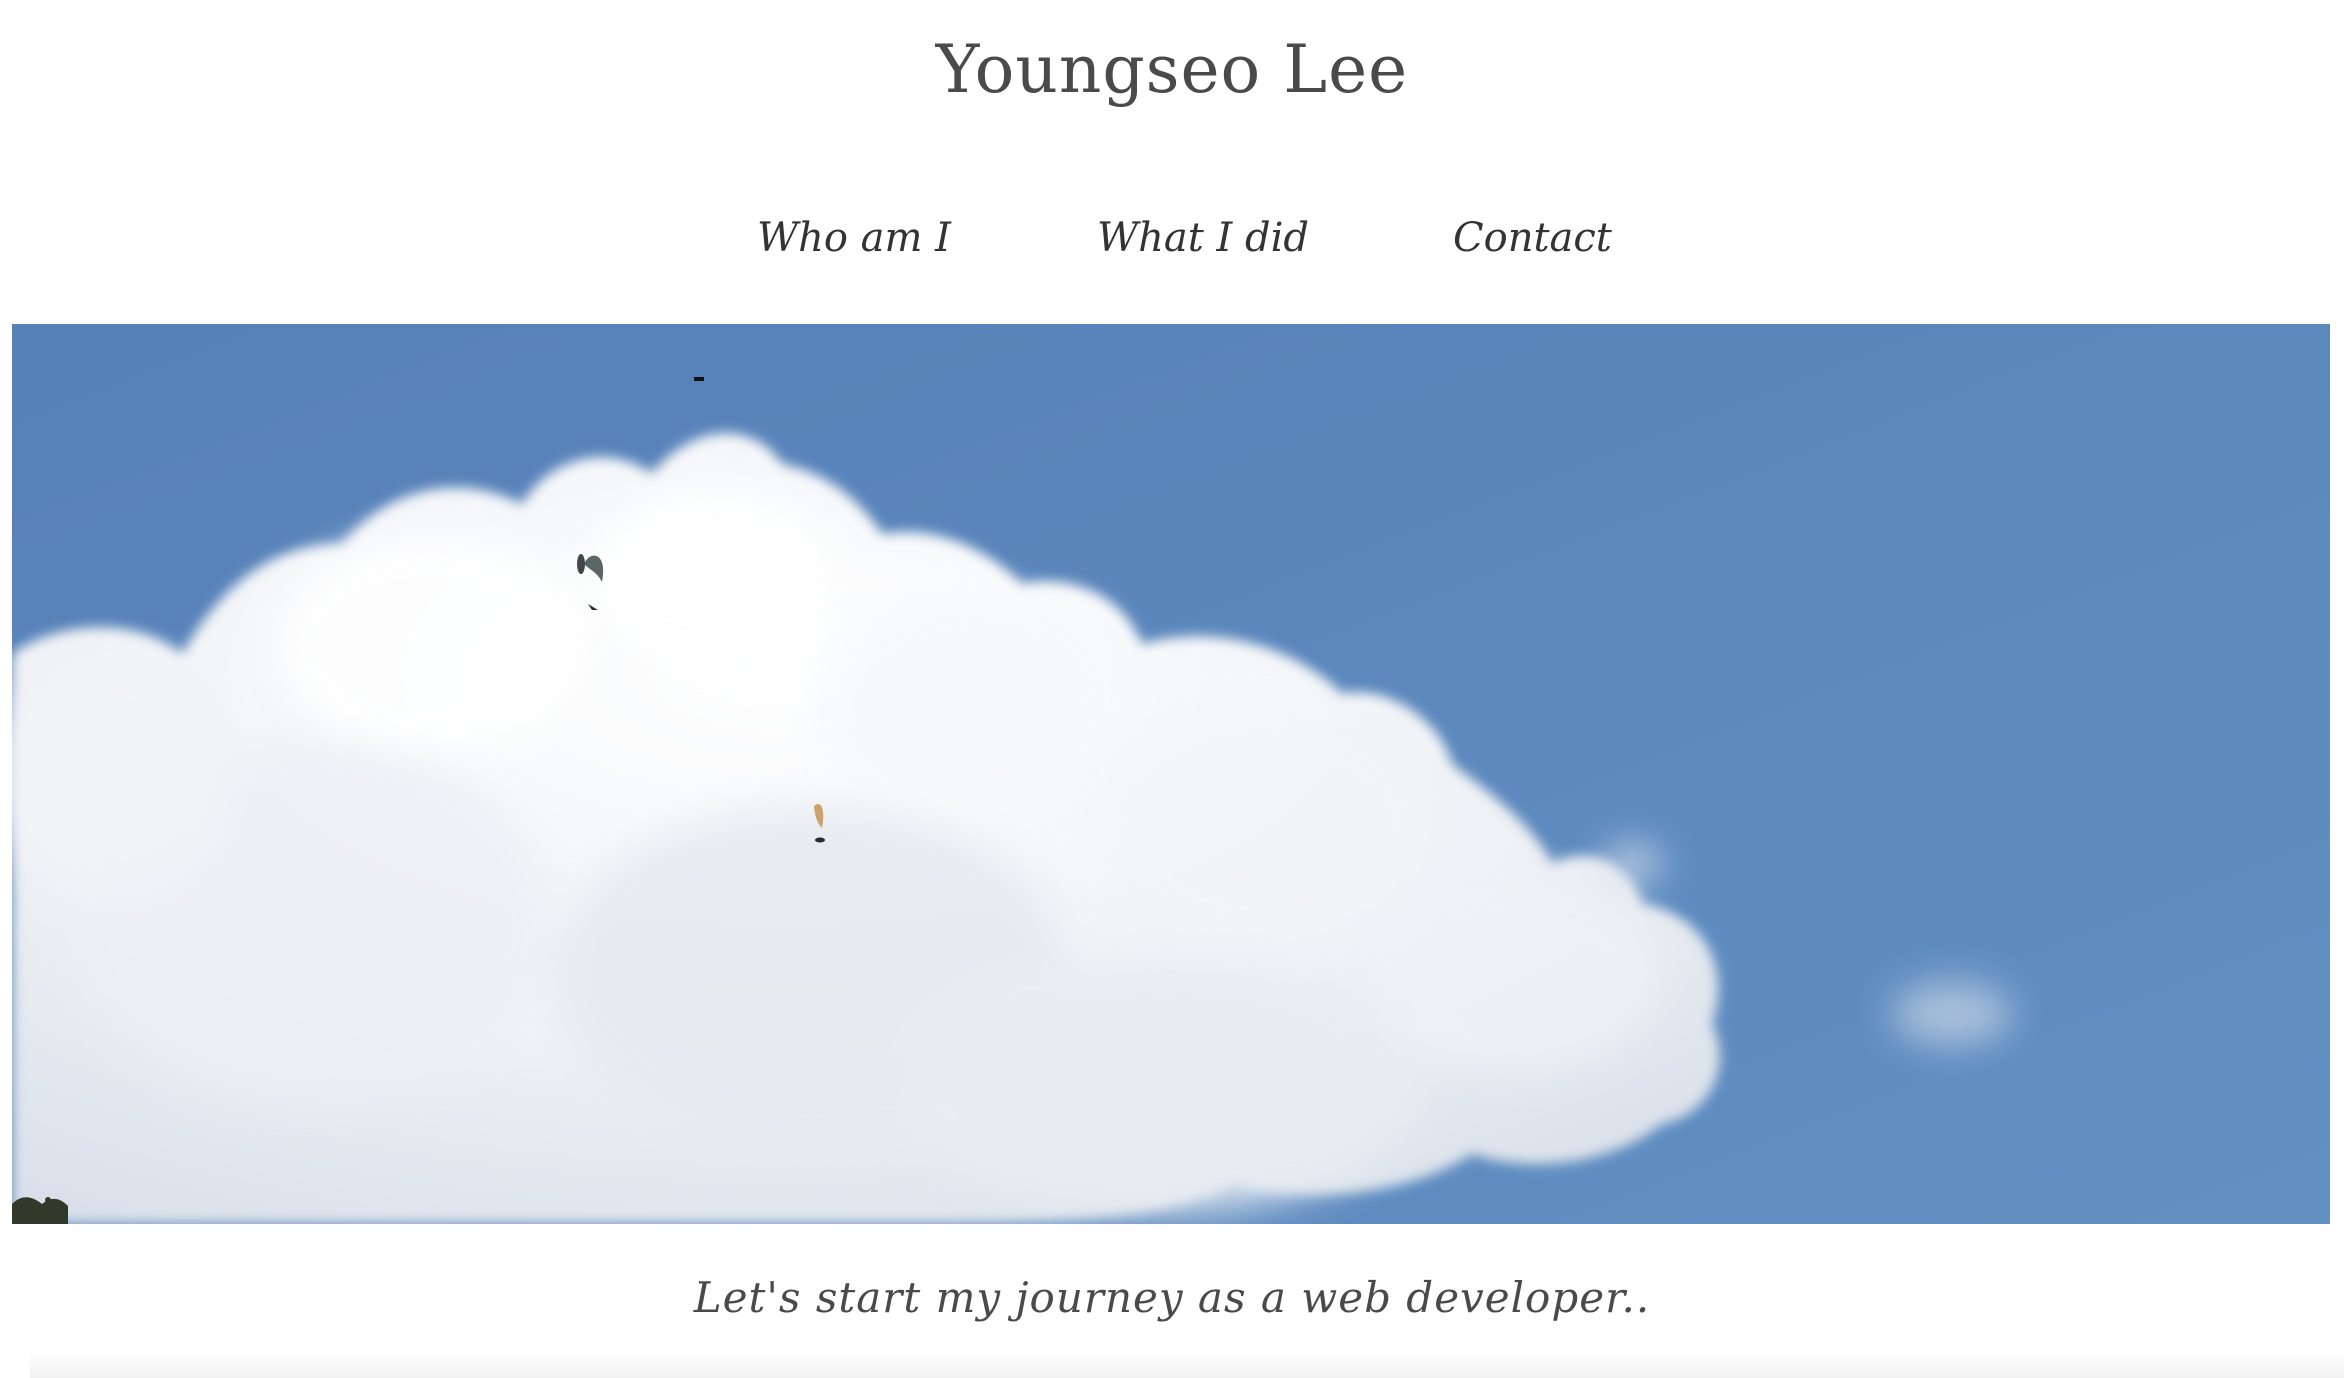 The height and width of the screenshot is (1378, 2344). I want to click on nav-link-what-i-did: What I did, so click(1203, 238).